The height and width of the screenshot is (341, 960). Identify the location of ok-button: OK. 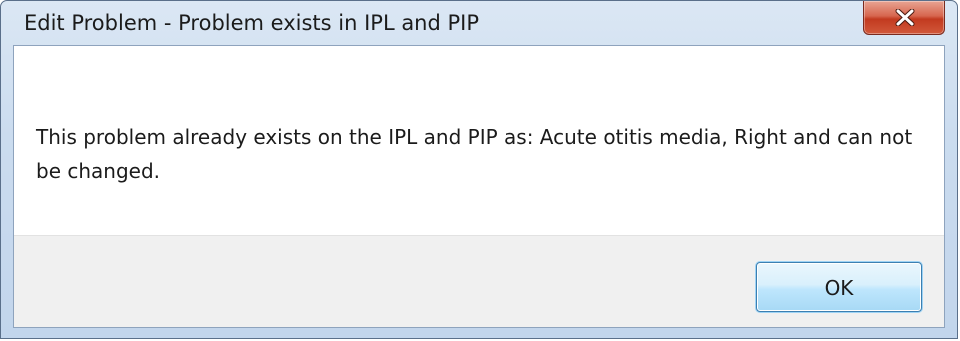
(839, 287).